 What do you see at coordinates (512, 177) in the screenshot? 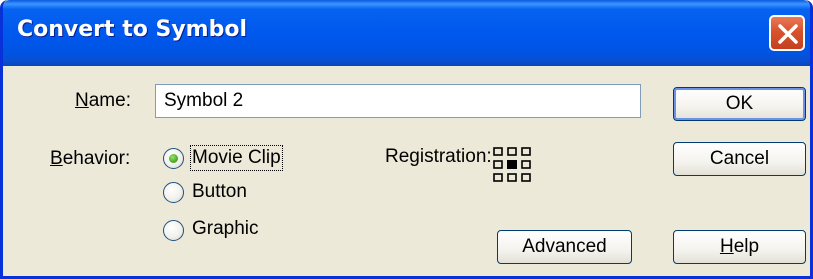
I see `reg-cell-bottom-center` at bounding box center [512, 177].